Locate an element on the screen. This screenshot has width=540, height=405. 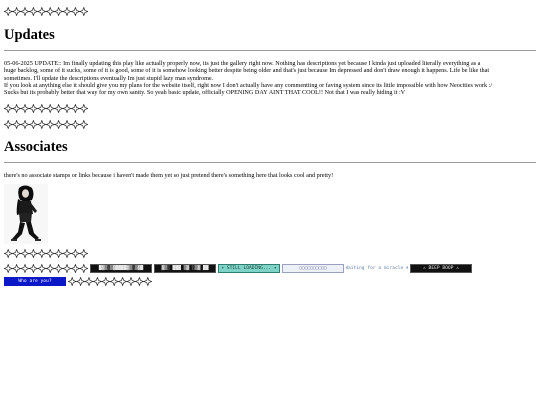
associates-heading: Associates is located at coordinates (270, 147).